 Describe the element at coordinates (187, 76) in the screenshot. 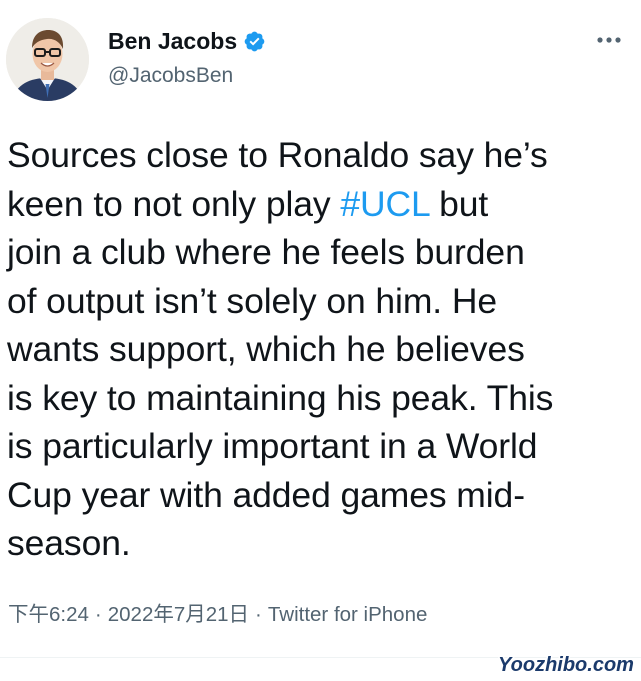

I see `author-handle: @JacobsBen` at that location.